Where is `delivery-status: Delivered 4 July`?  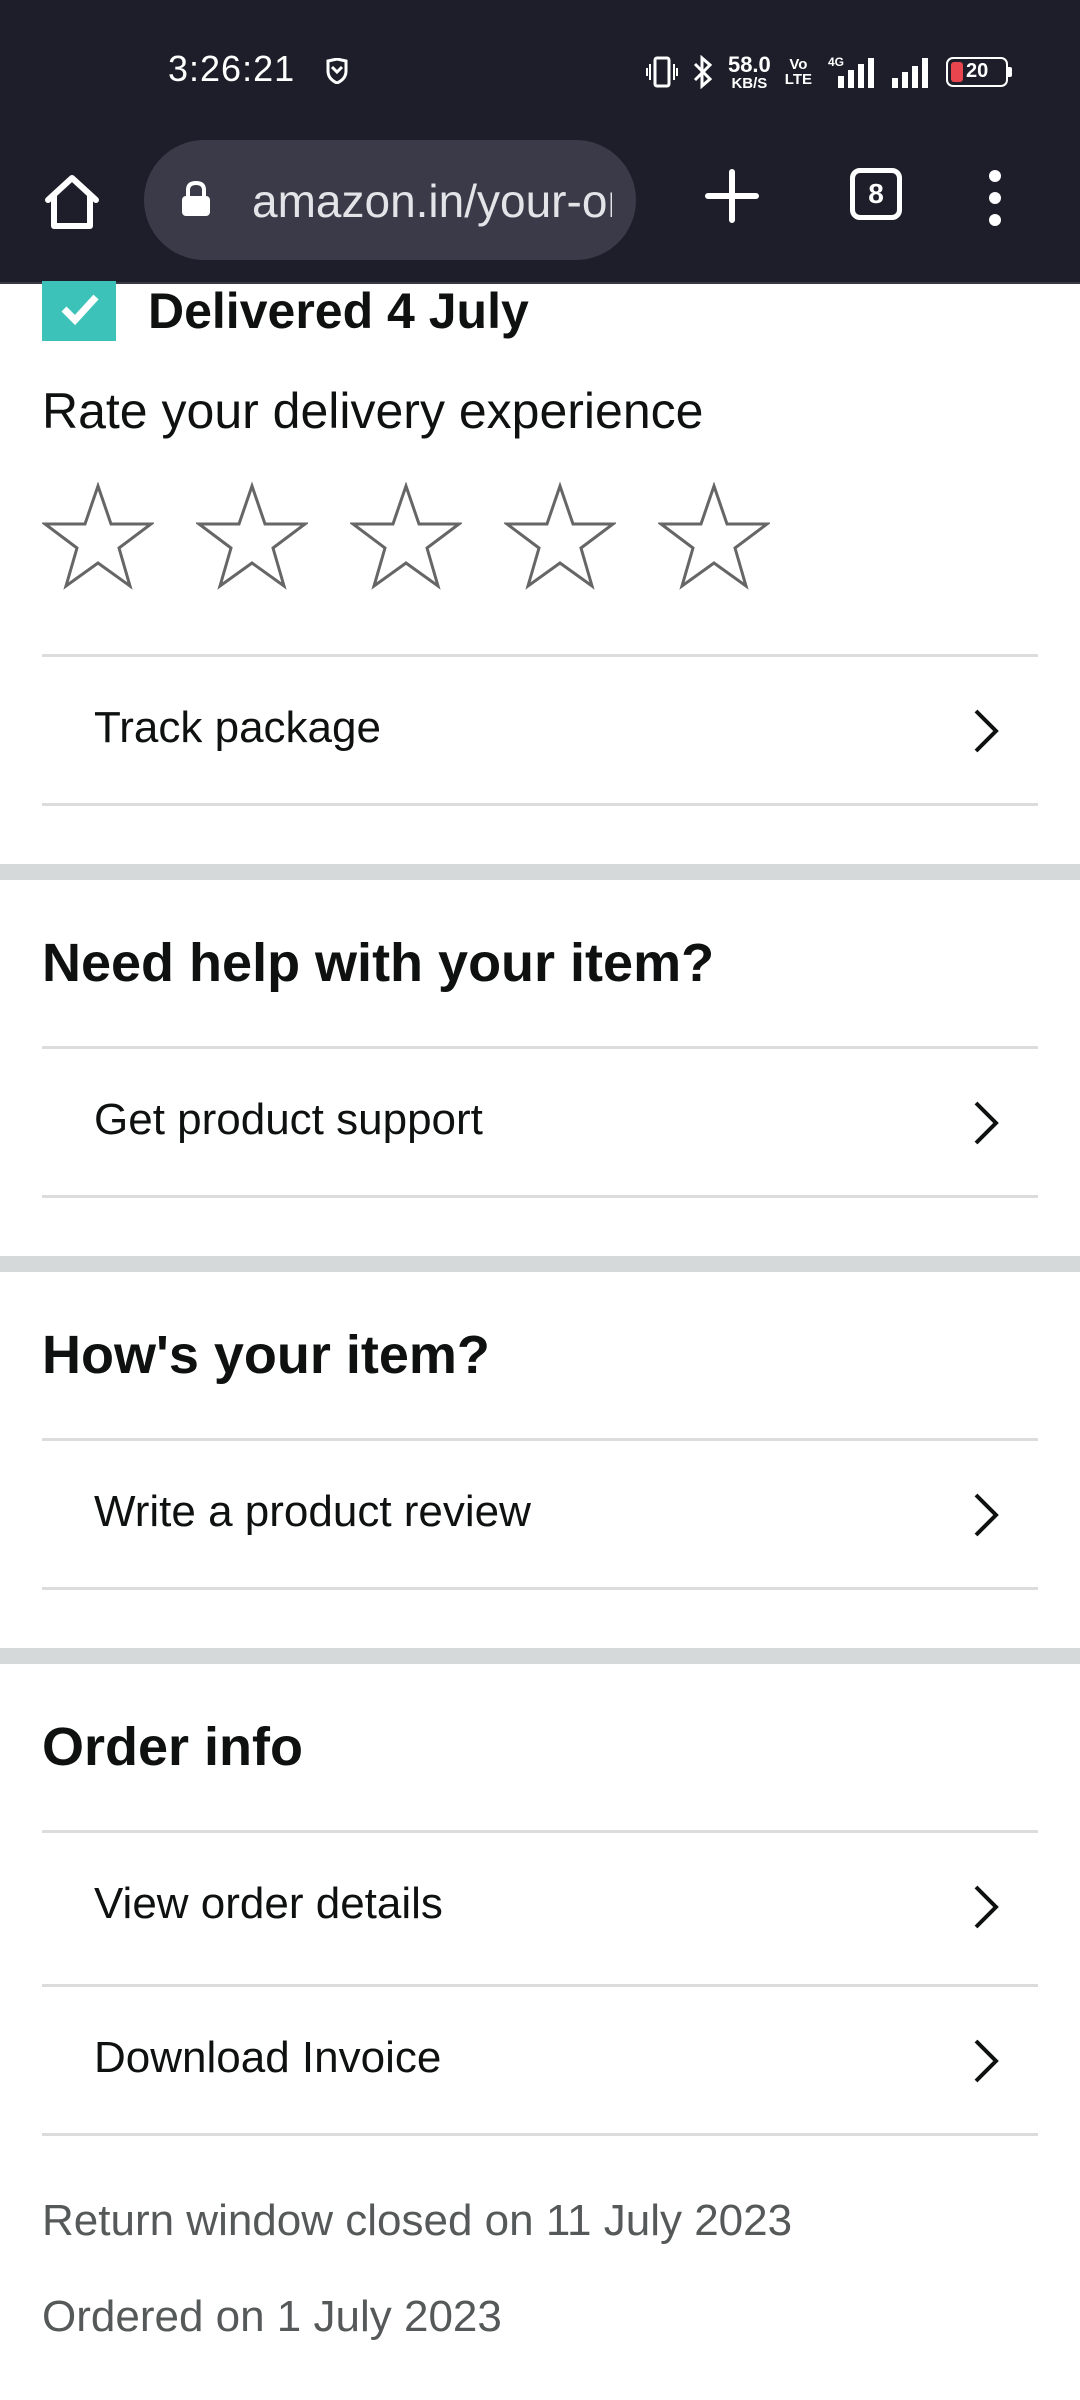
delivery-status: Delivered 4 July is located at coordinates (285, 311).